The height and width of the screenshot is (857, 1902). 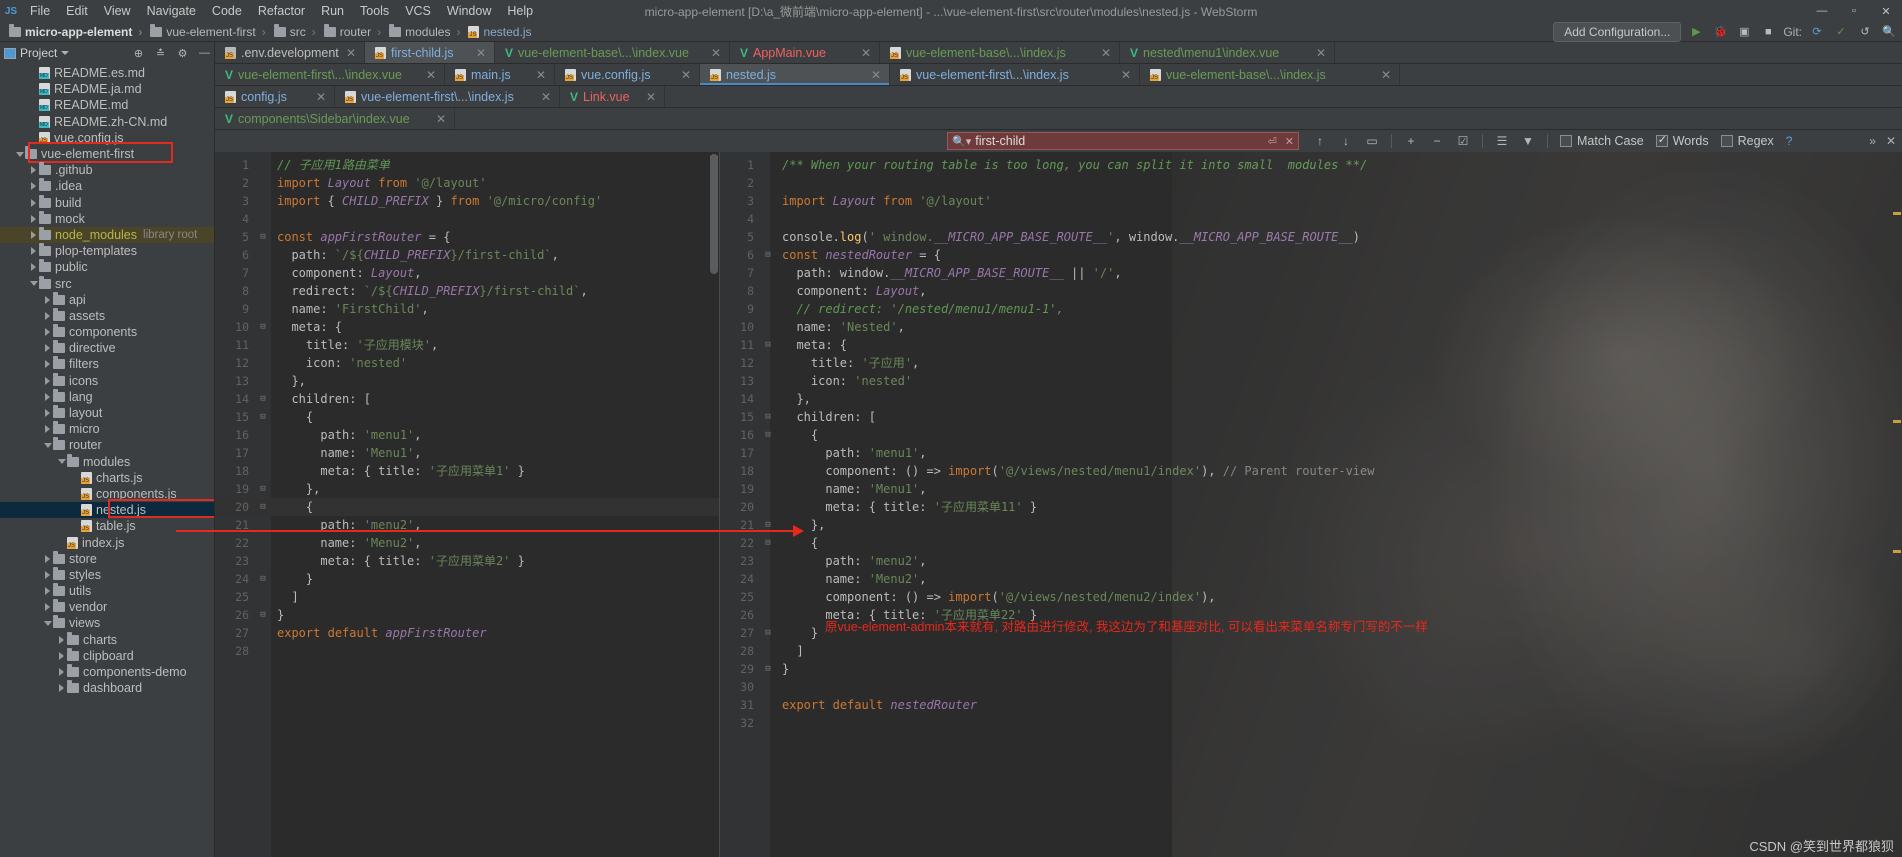 I want to click on close-find-bar-icon: ✕, so click(x=1891, y=141).